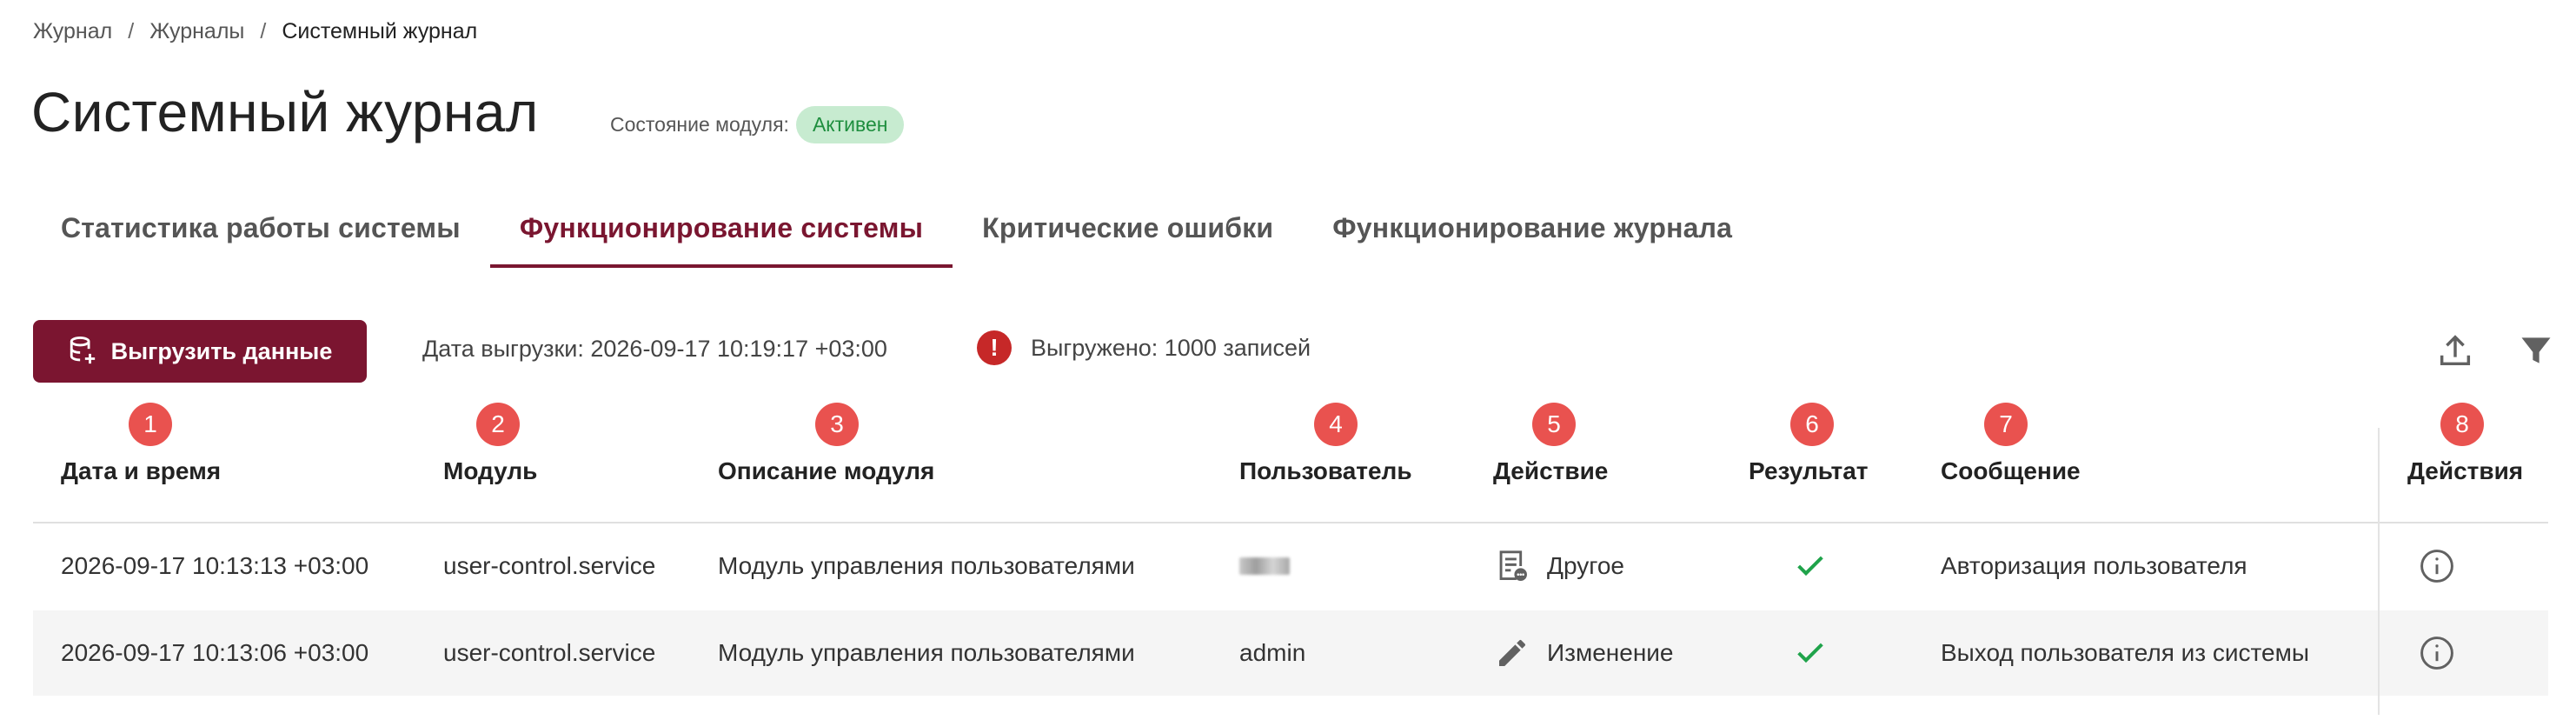 This screenshot has height=720, width=2576. I want to click on upload-icon, so click(2455, 350).